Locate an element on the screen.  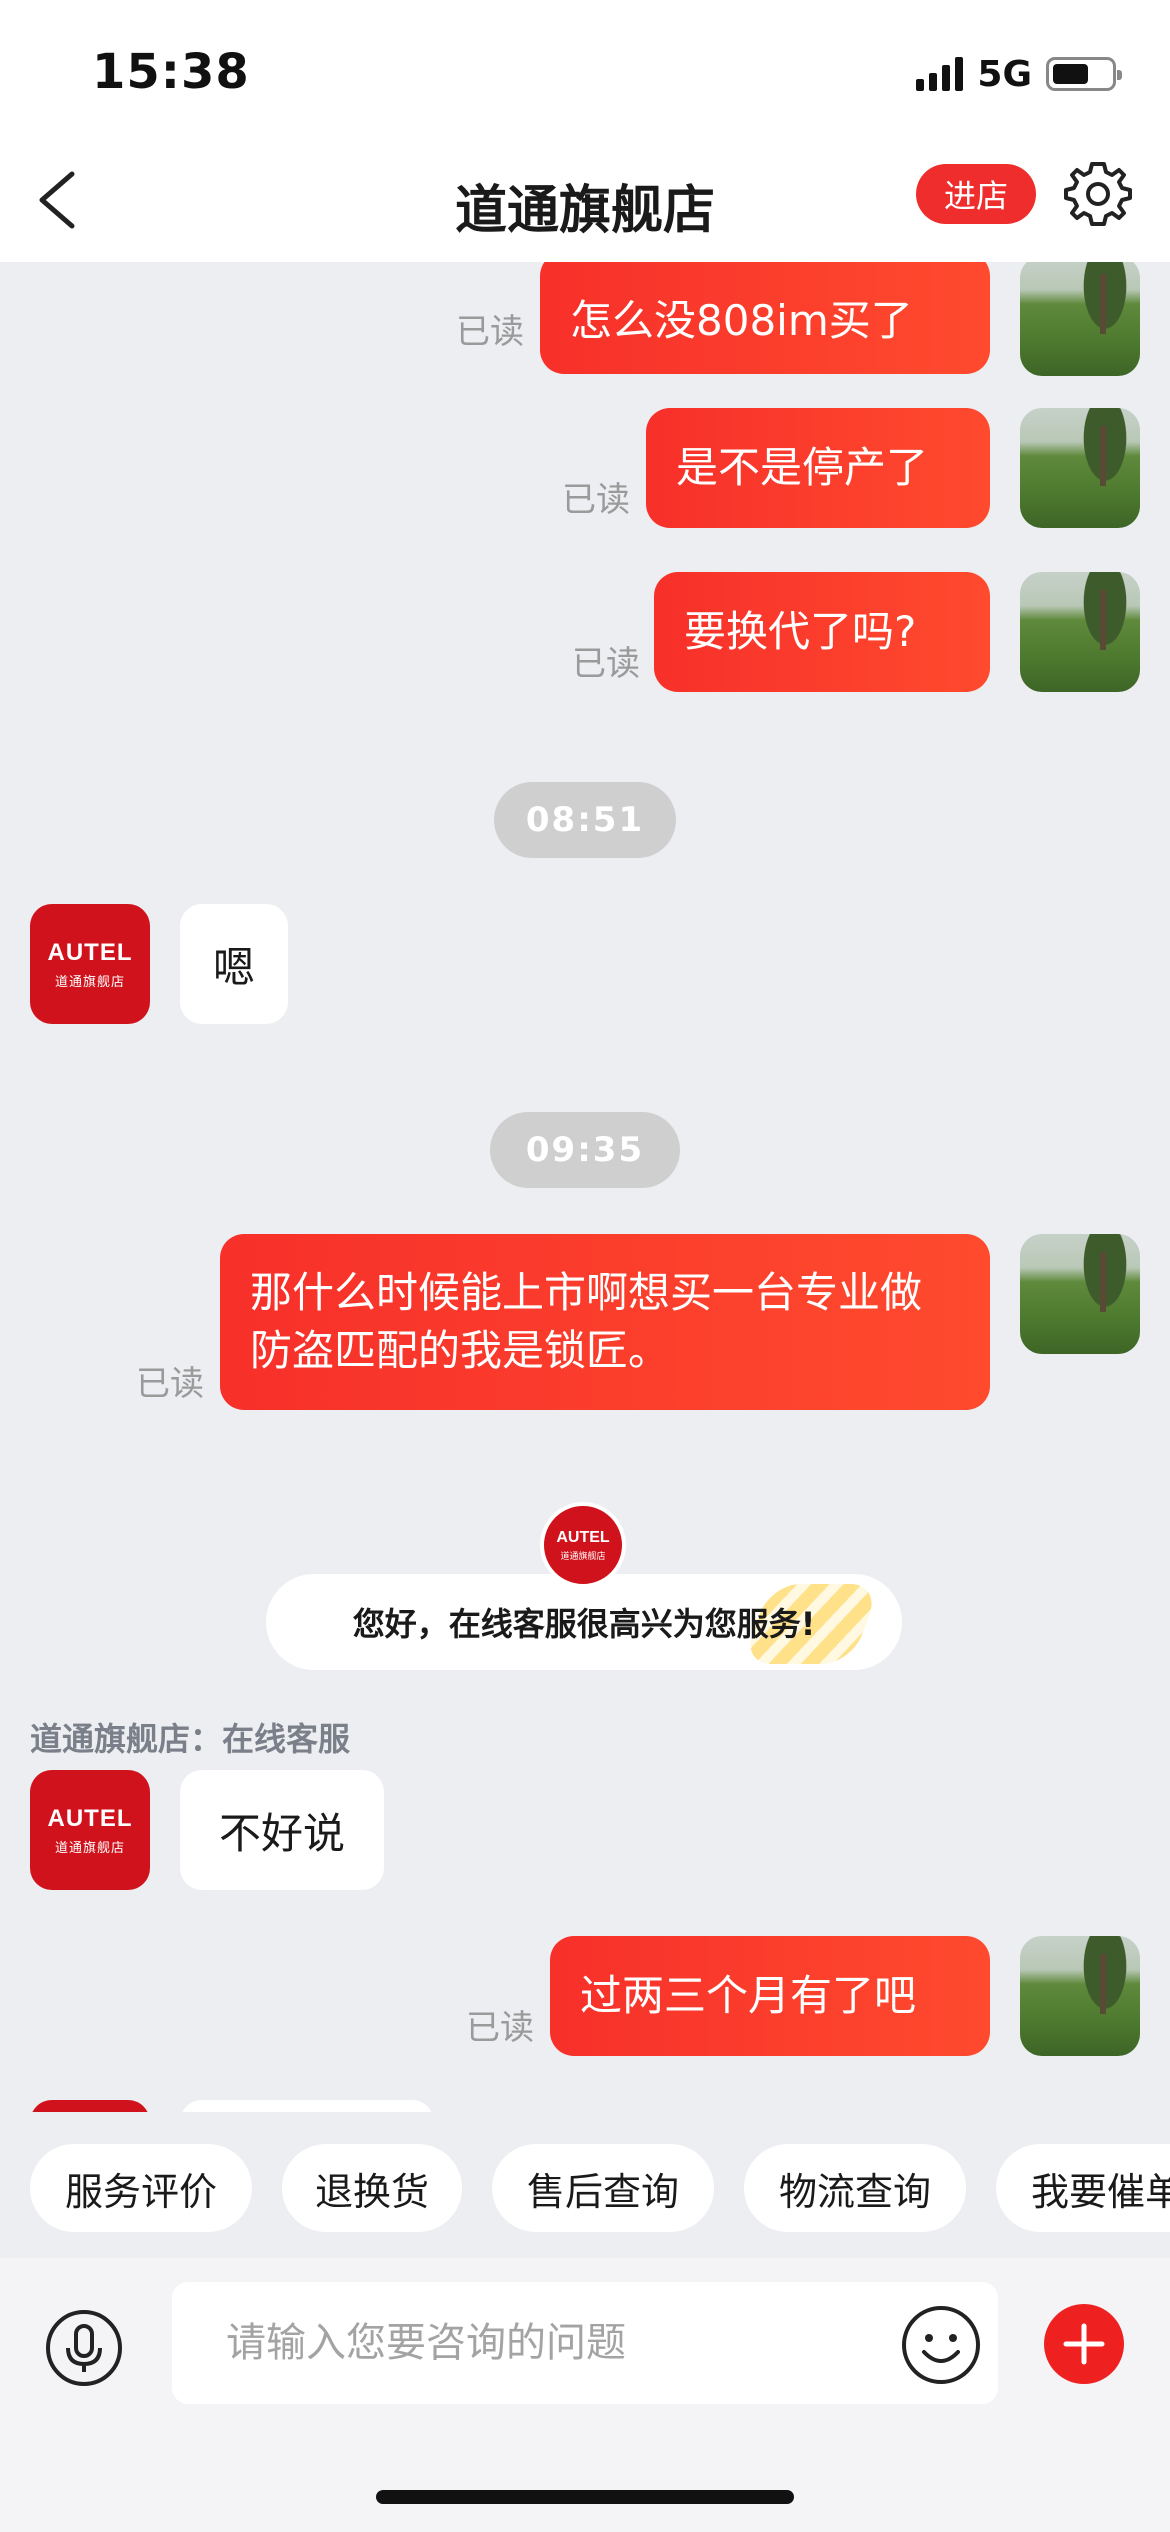
quick-action-urge-order: 我要催单 is located at coordinates (1083, 2188).